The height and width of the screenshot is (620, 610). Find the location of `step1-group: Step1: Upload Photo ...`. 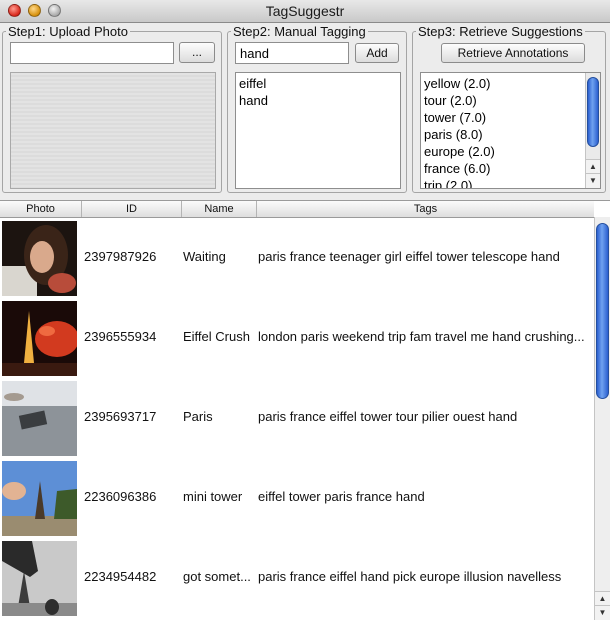

step1-group: Step1: Upload Photo ... is located at coordinates (112, 108).